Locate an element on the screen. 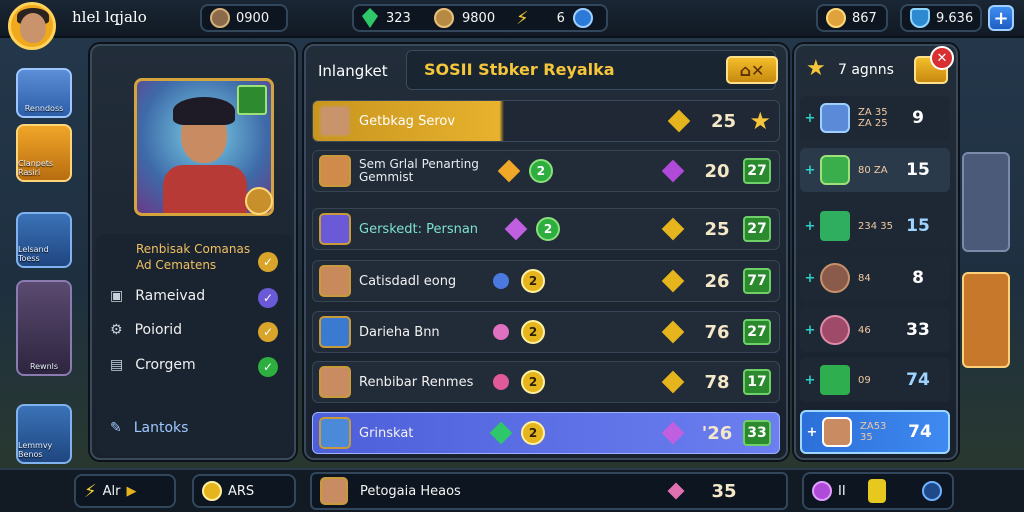 The width and height of the screenshot is (1024, 512). reward-row: + ZA 35 ZA 25 9 is located at coordinates (875, 118).